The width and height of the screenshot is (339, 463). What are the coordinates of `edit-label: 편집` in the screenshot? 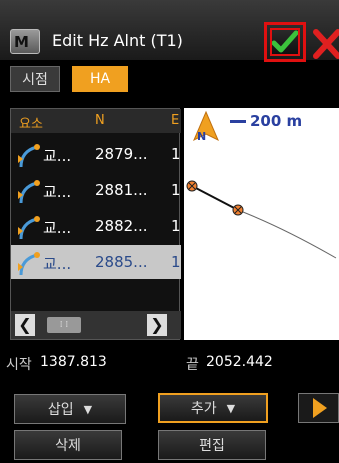 It's located at (212, 446).